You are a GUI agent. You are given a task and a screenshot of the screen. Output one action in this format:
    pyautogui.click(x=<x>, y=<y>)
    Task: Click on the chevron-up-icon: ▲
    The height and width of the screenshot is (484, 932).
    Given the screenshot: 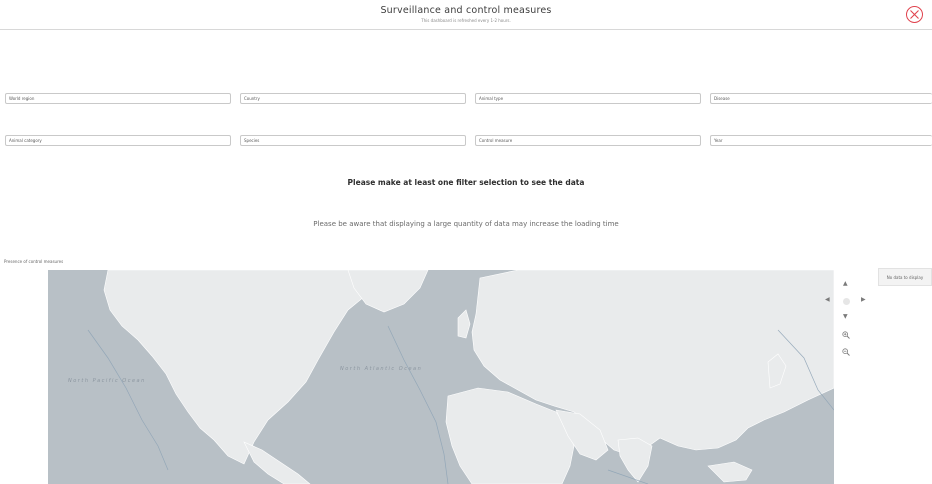 What is the action you would take?
    pyautogui.click(x=845, y=284)
    